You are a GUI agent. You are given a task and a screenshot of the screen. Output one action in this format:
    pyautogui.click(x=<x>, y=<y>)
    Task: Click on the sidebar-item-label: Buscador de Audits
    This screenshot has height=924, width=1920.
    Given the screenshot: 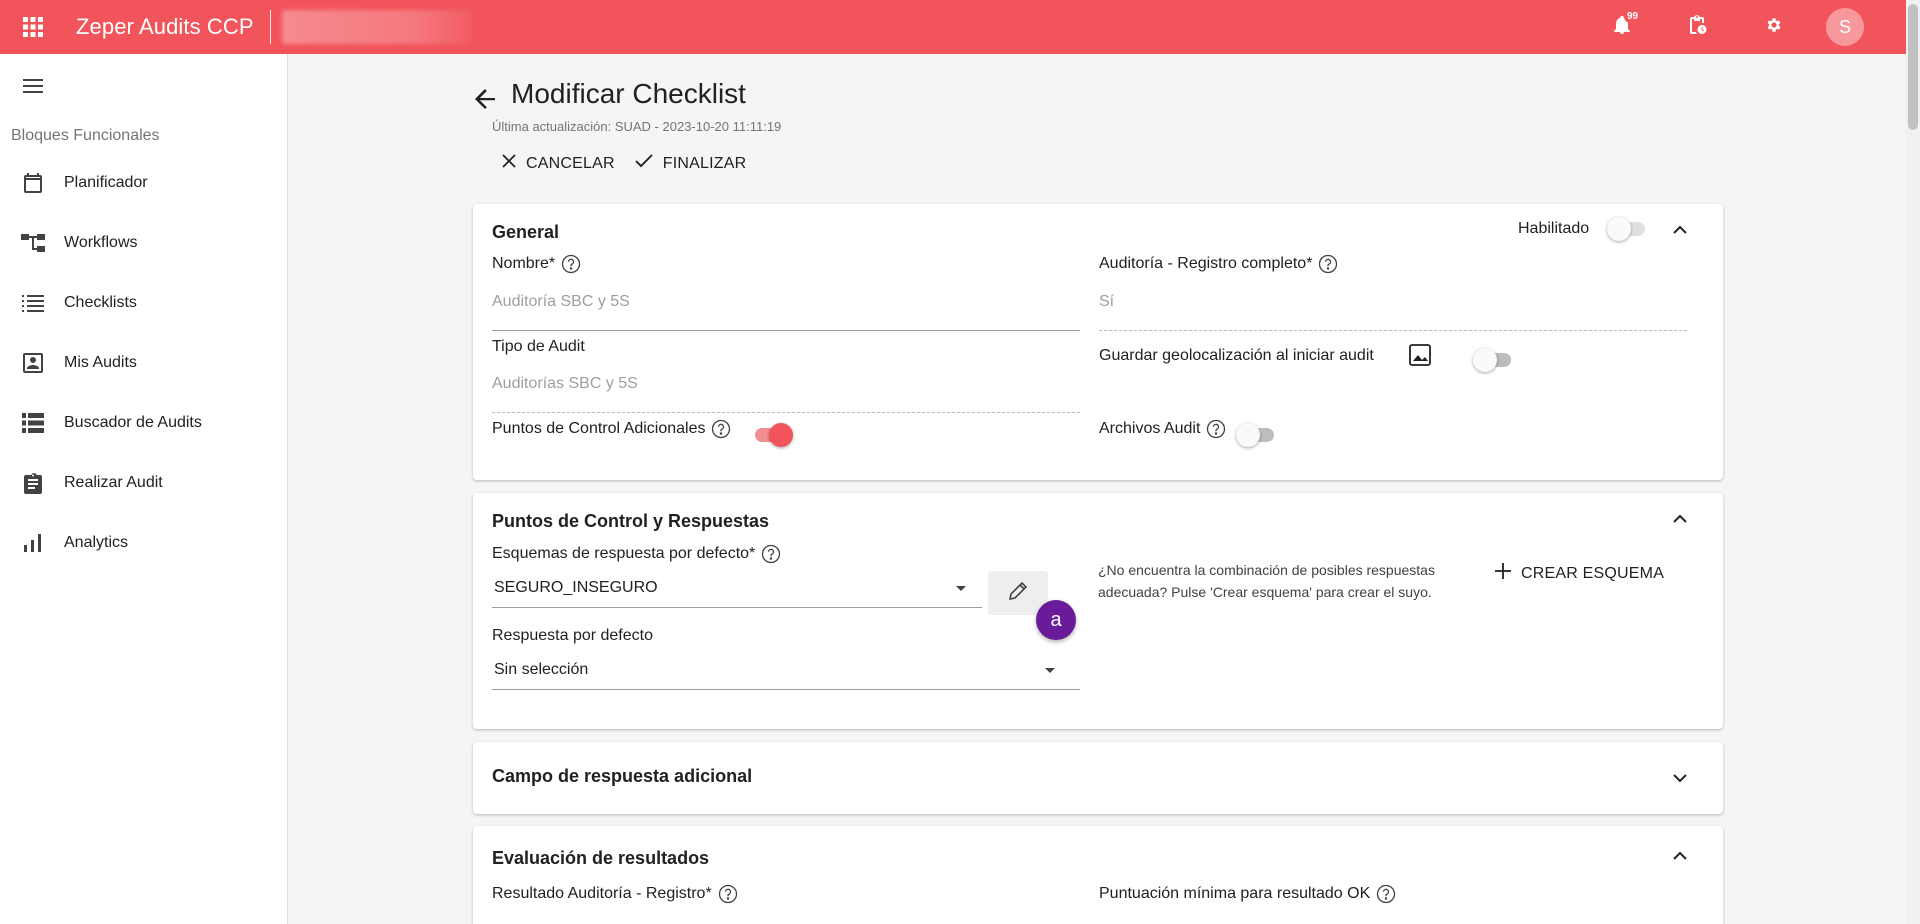 What is the action you would take?
    pyautogui.click(x=133, y=422)
    